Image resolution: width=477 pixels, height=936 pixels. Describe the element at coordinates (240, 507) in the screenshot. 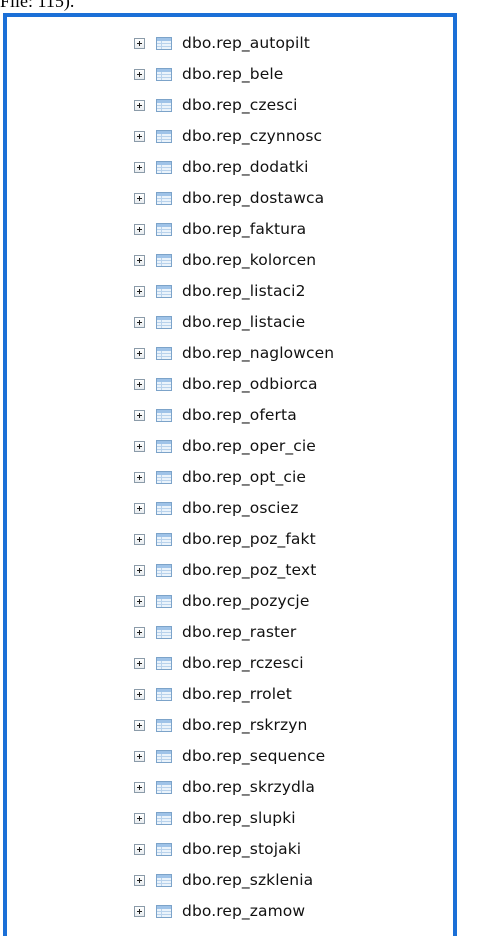

I see `tree-node-label: dbo.rep_osciez` at that location.